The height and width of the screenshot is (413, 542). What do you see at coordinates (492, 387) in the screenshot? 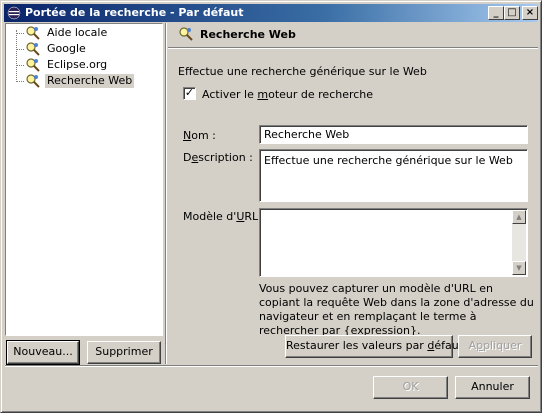
I see `cancel-button: Annuler` at bounding box center [492, 387].